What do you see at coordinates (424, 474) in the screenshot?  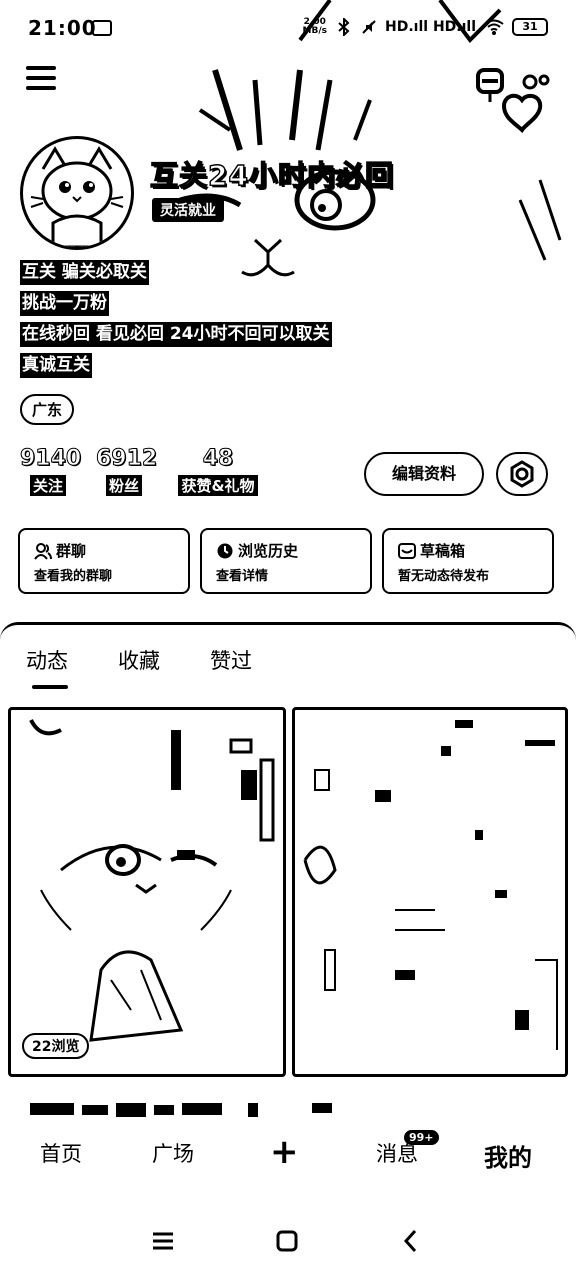 I see `edit-profile-button: 编辑资料` at bounding box center [424, 474].